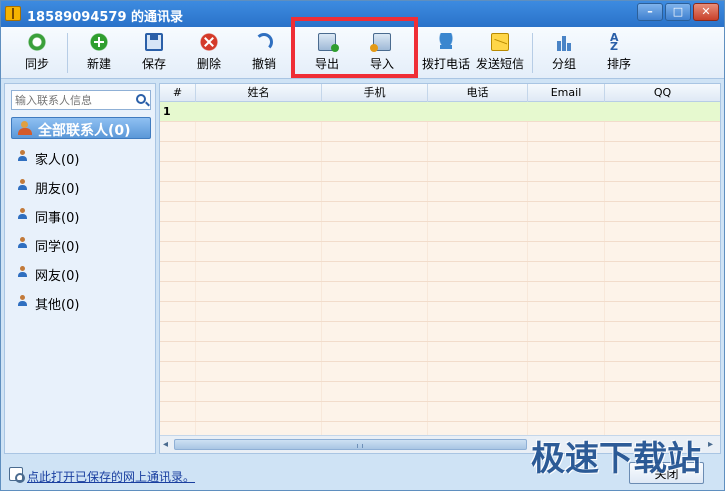  Describe the element at coordinates (57, 305) in the screenshot. I see `group-label: 其他(0)` at that location.